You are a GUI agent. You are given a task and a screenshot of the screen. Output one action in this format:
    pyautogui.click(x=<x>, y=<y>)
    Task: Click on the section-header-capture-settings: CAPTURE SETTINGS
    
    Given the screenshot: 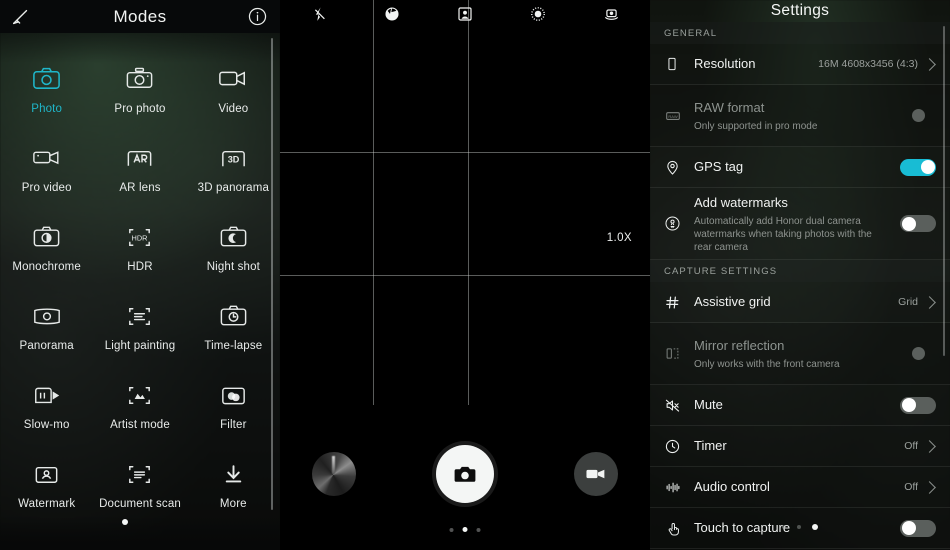 What is the action you would take?
    pyautogui.click(x=800, y=271)
    